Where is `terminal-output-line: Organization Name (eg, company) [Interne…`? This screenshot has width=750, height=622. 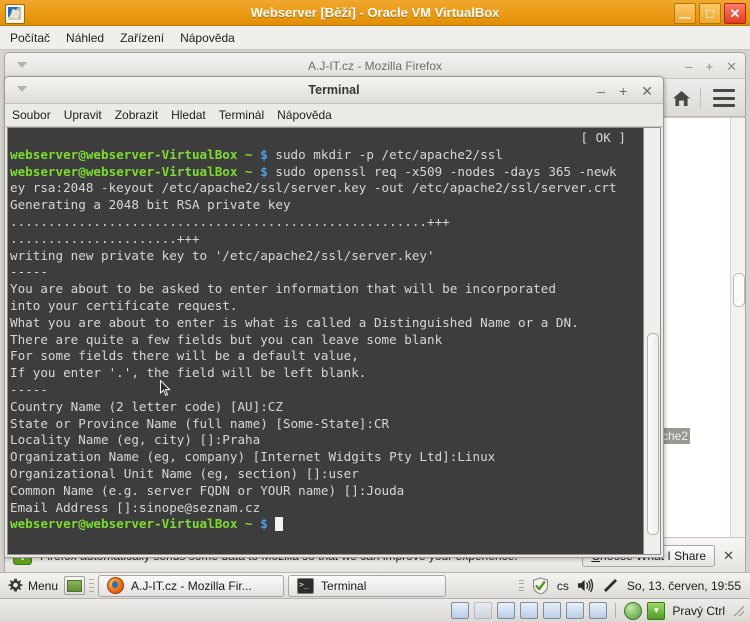
terminal-output-line: Organization Name (eg, company) [Interne… is located at coordinates (253, 457).